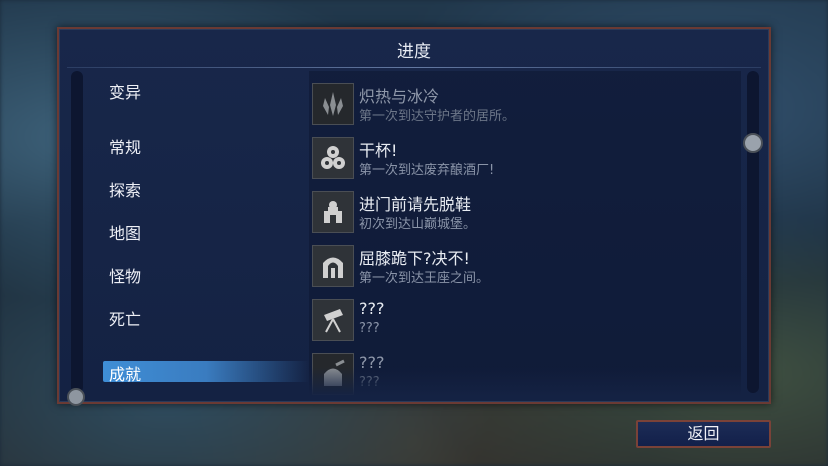 The width and height of the screenshot is (828, 466). What do you see at coordinates (125, 91) in the screenshot?
I see `category-mutation: 变异` at bounding box center [125, 91].